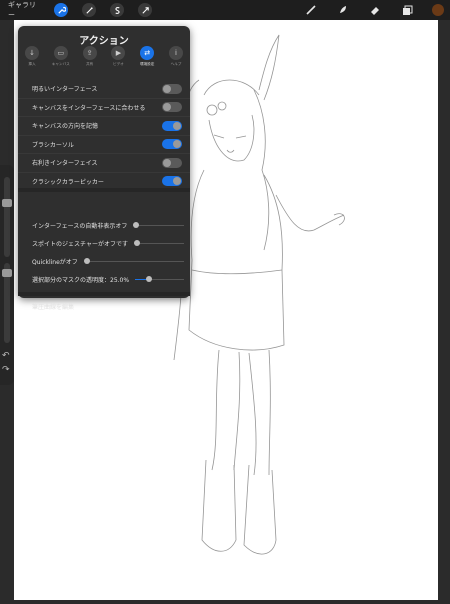  Describe the element at coordinates (118, 64) in the screenshot. I see `tab-label: ビデオ` at that location.